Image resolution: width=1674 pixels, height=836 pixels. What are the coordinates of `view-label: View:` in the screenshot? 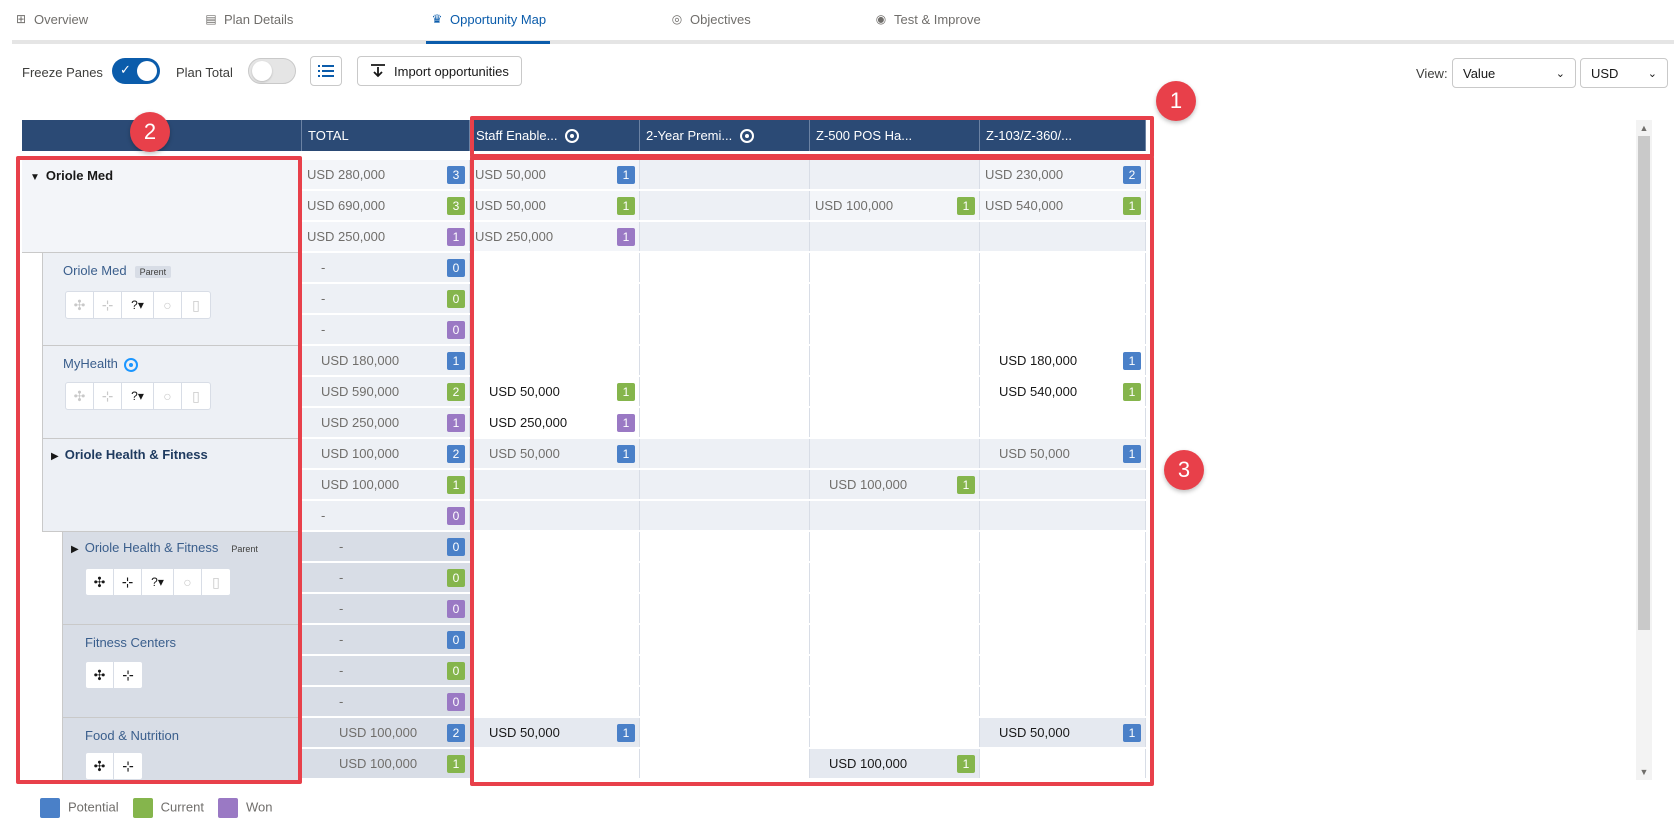 It's located at (1432, 73).